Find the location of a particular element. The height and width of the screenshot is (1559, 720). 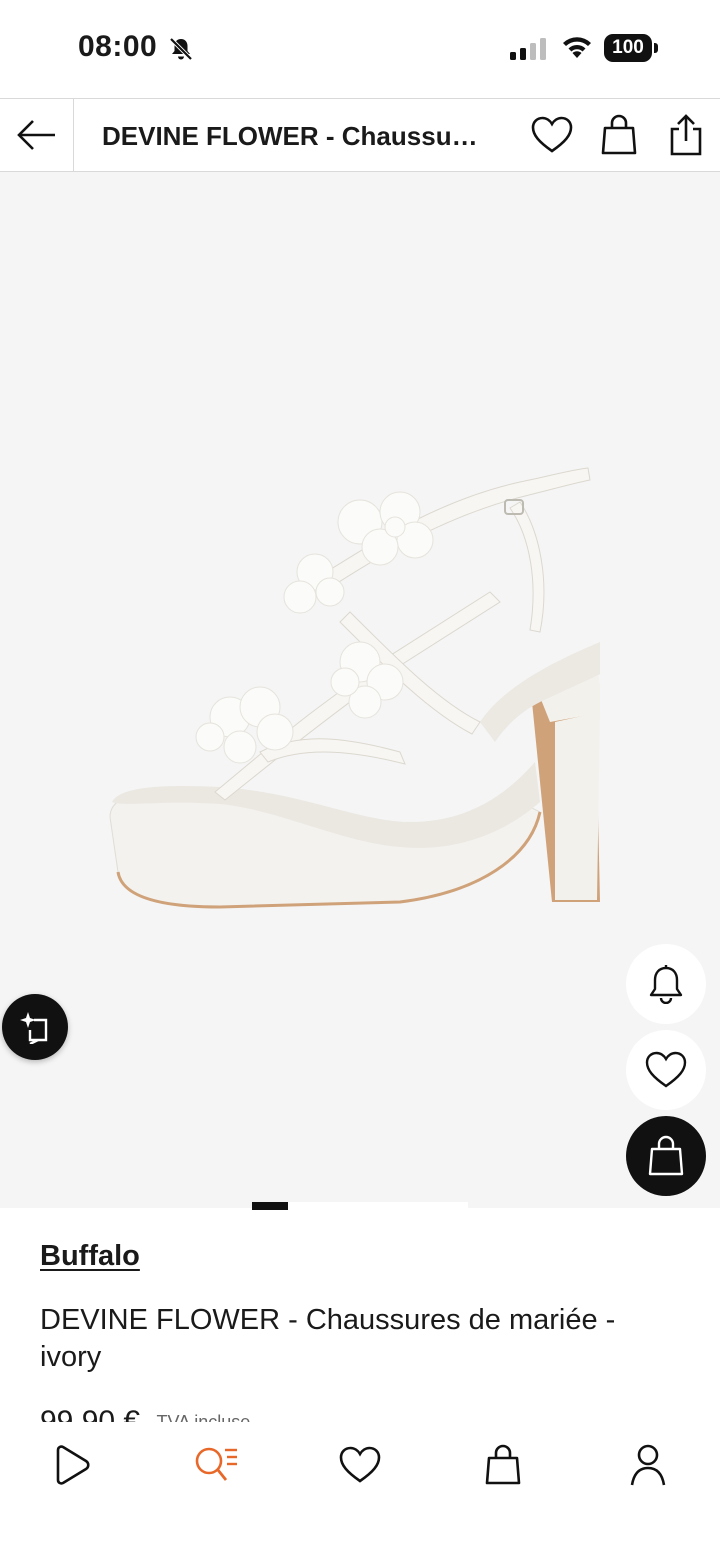

notify-button is located at coordinates (666, 984).